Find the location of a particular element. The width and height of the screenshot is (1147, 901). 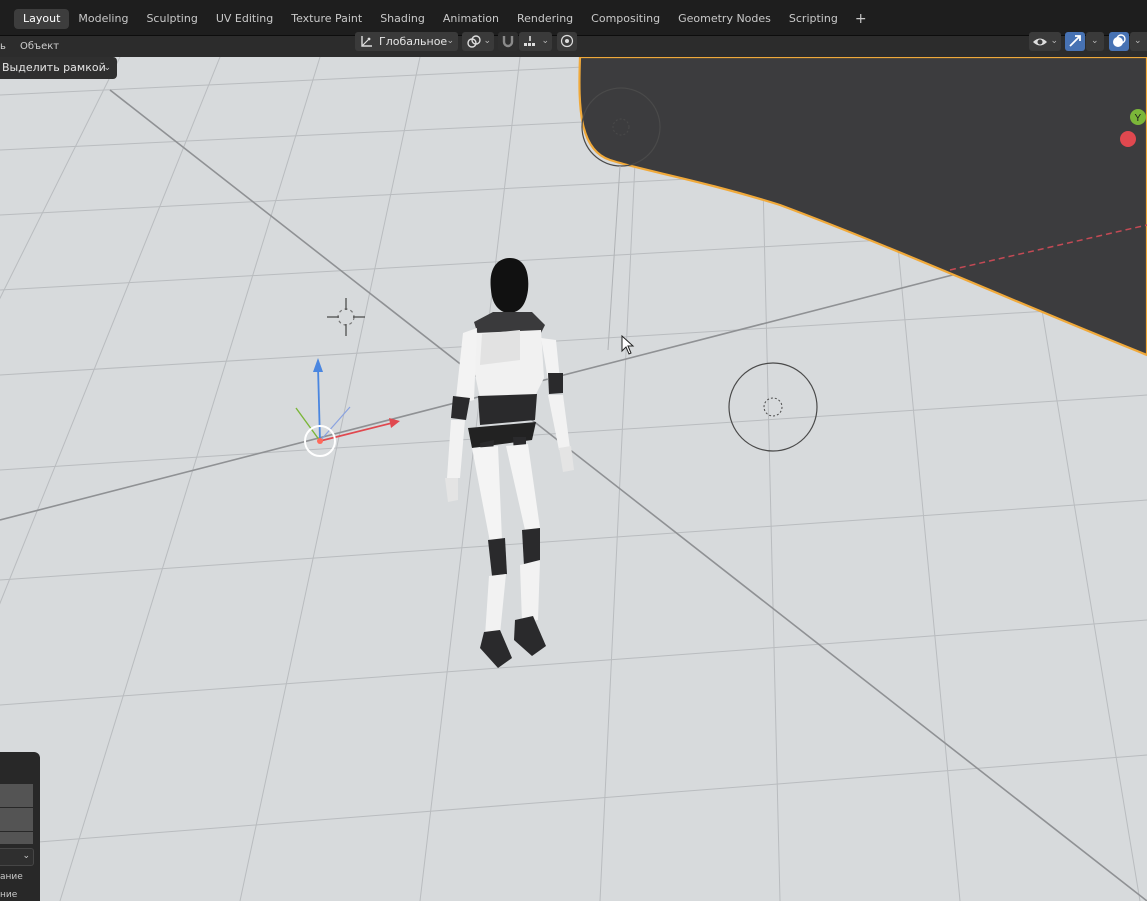

proportional-edit-toggle is located at coordinates (567, 41).